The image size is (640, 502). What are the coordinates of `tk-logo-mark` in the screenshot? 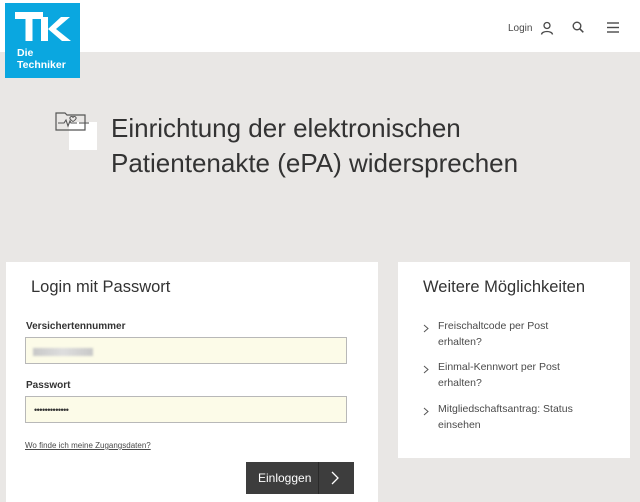 It's located at (43, 26).